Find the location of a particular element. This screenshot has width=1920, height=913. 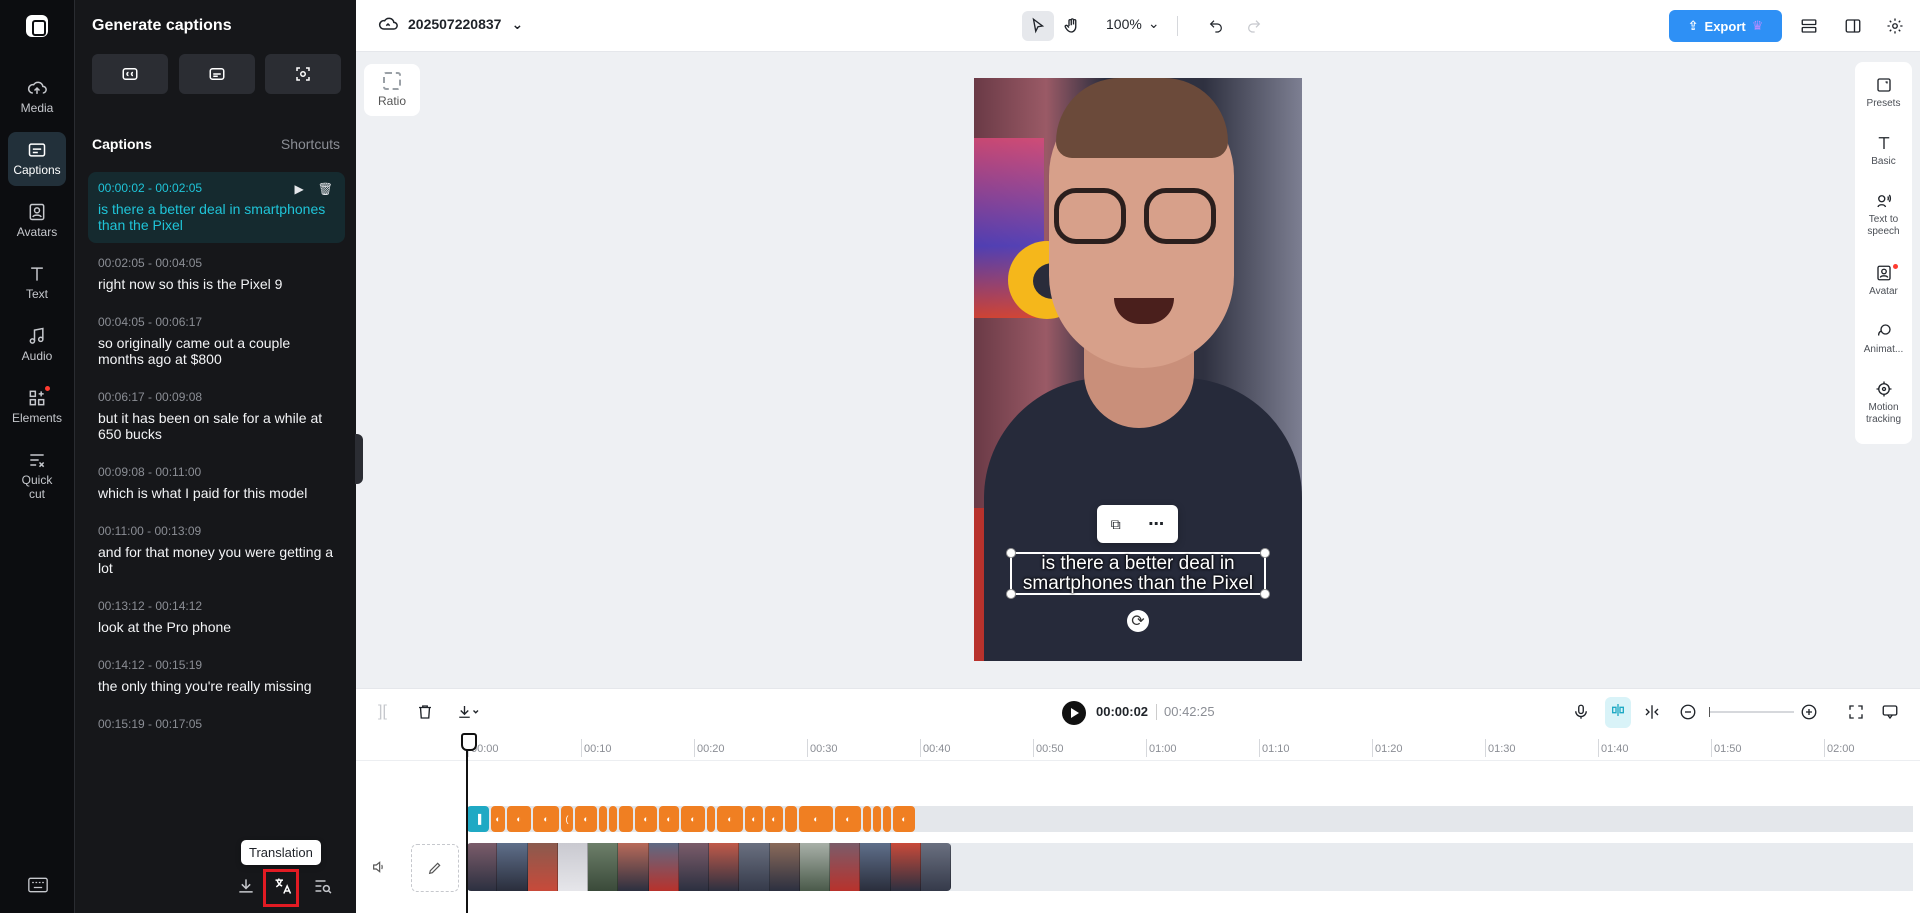

select-tool-button is located at coordinates (1038, 26).